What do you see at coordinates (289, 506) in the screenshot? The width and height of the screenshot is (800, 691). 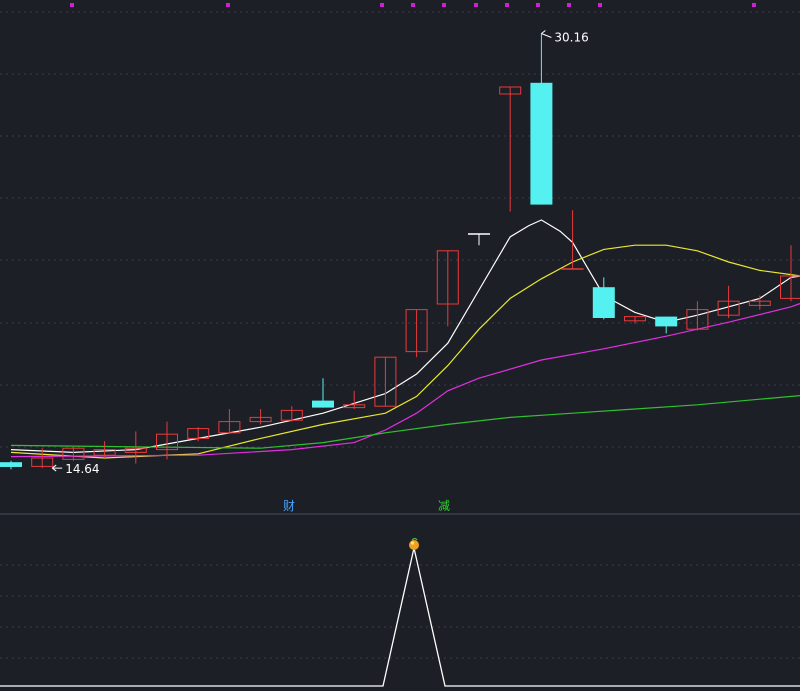 I see `marker-cai: 财` at bounding box center [289, 506].